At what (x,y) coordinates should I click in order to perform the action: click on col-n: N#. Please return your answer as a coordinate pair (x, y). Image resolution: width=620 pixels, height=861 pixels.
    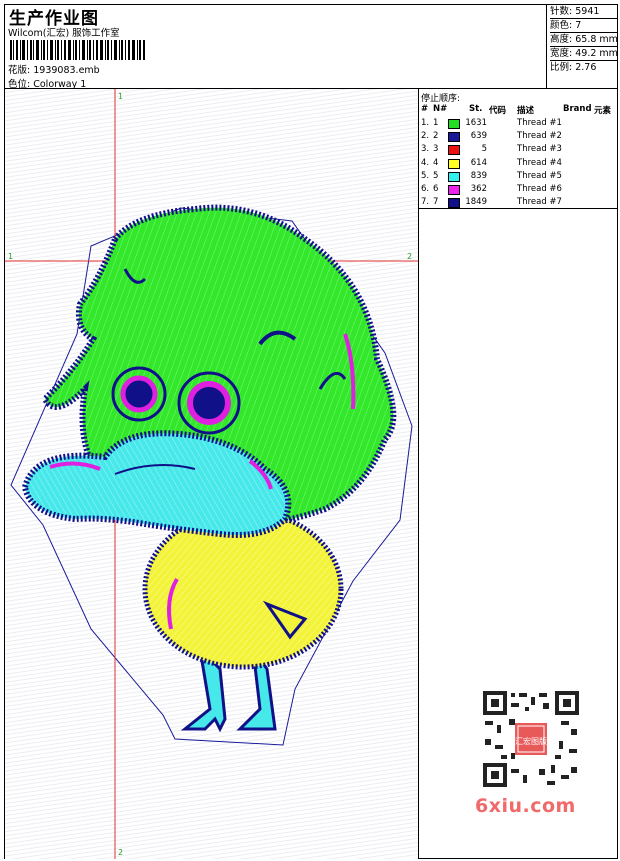
    Looking at the image, I should click on (440, 109).